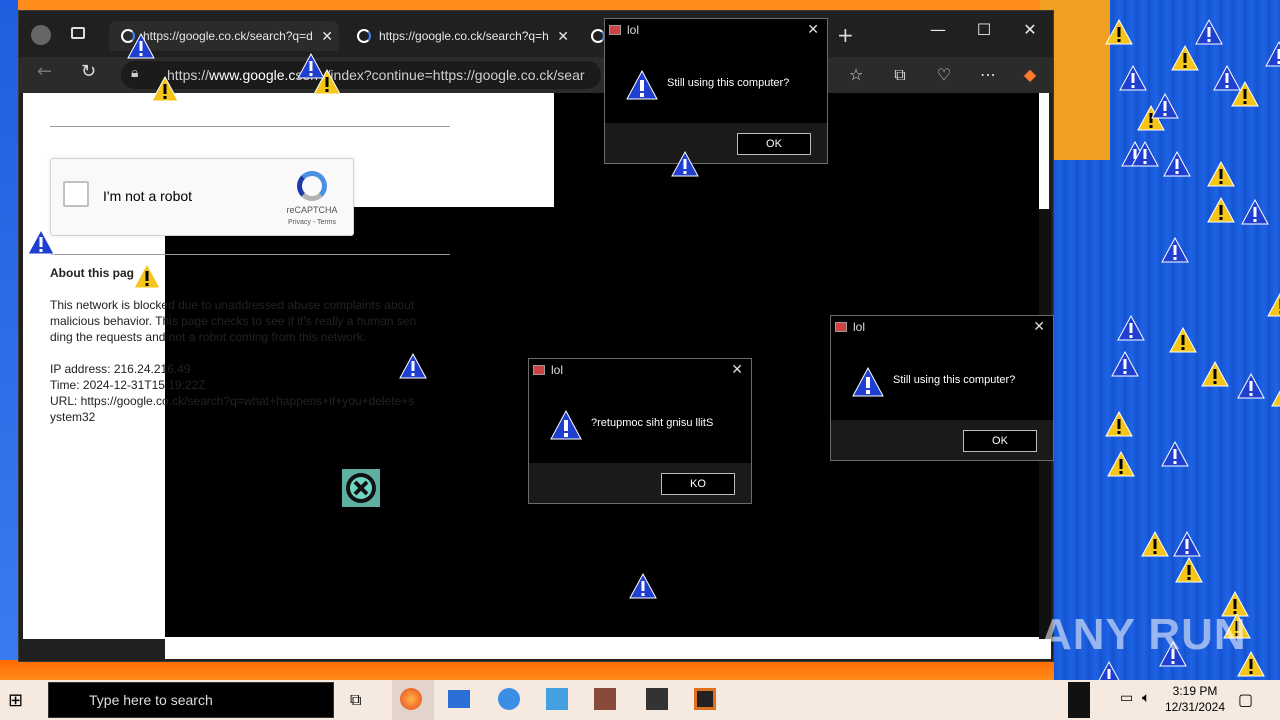 This screenshot has height=720, width=1280. I want to click on maximize-icon: ☐, so click(984, 30).